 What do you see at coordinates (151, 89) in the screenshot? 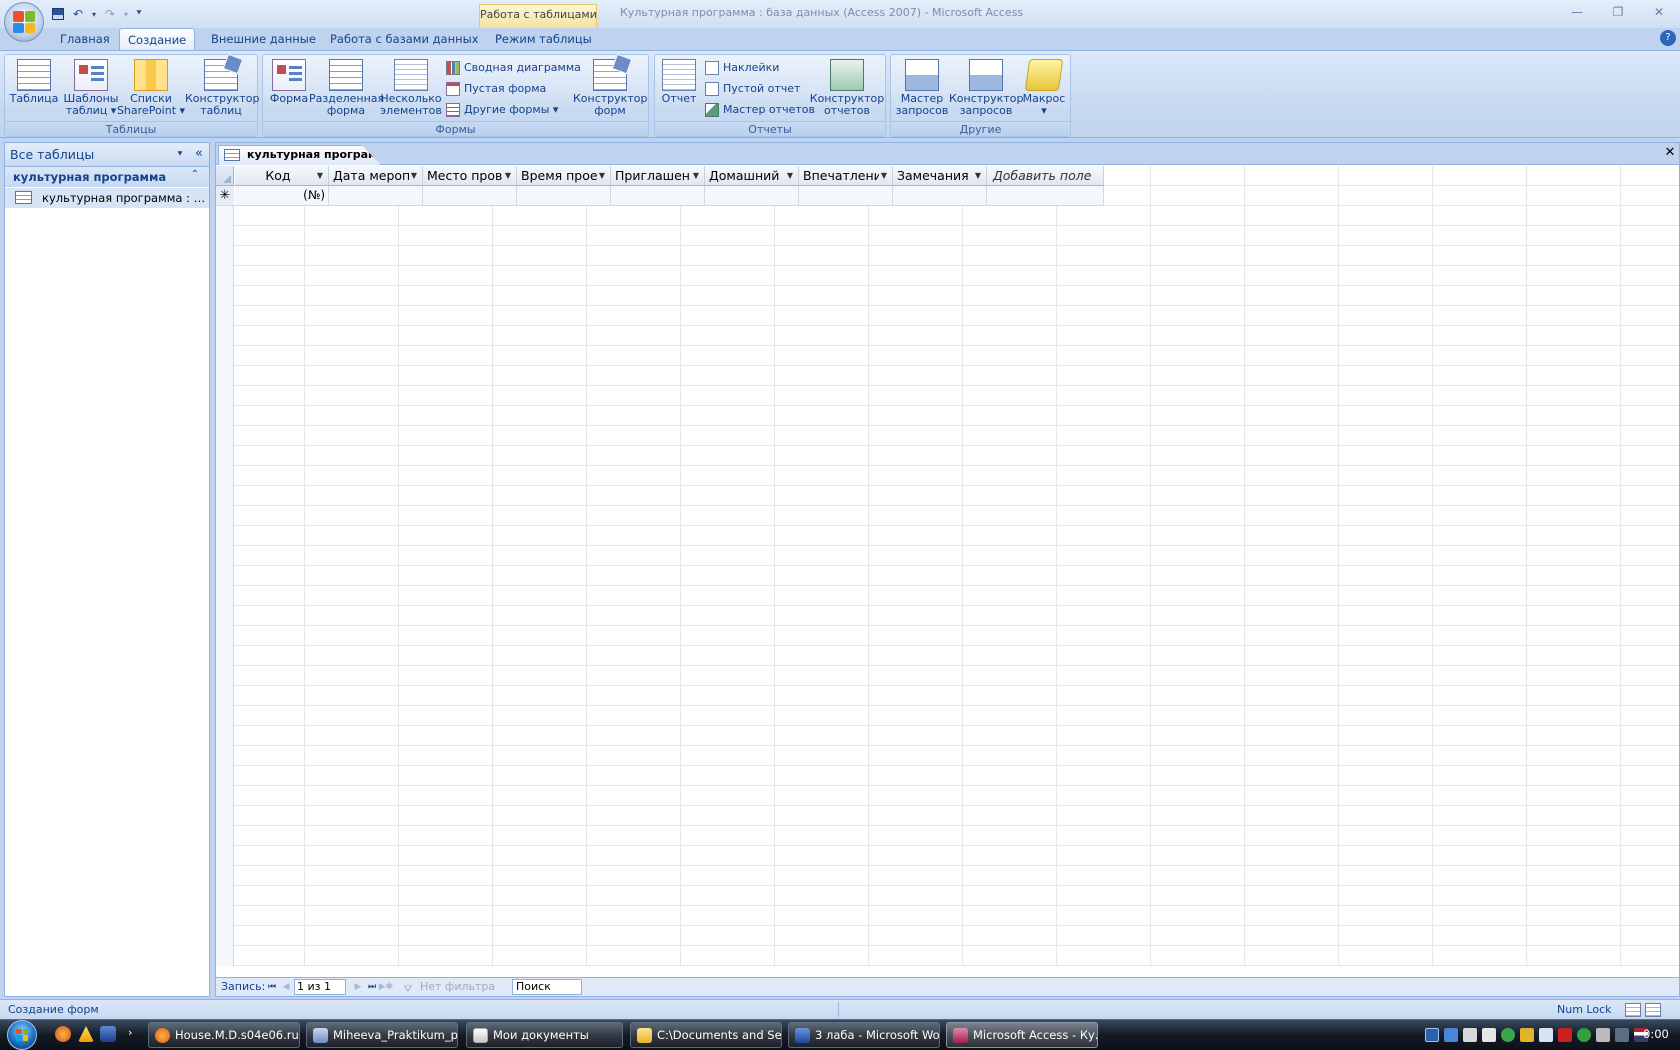
I see `sharepoint-lists-button: Списки SharePoint ▾` at bounding box center [151, 89].